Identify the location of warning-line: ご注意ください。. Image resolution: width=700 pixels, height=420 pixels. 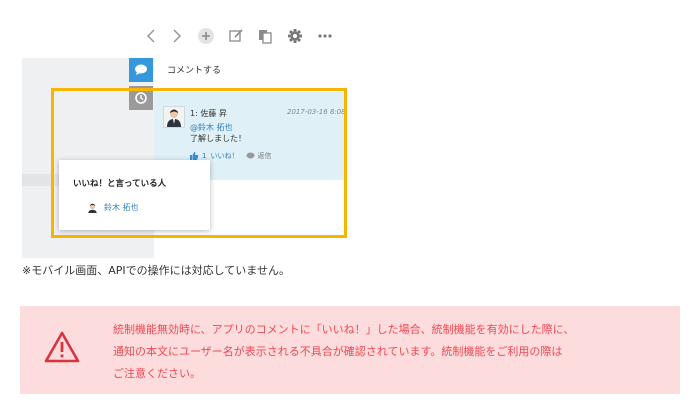
(157, 373).